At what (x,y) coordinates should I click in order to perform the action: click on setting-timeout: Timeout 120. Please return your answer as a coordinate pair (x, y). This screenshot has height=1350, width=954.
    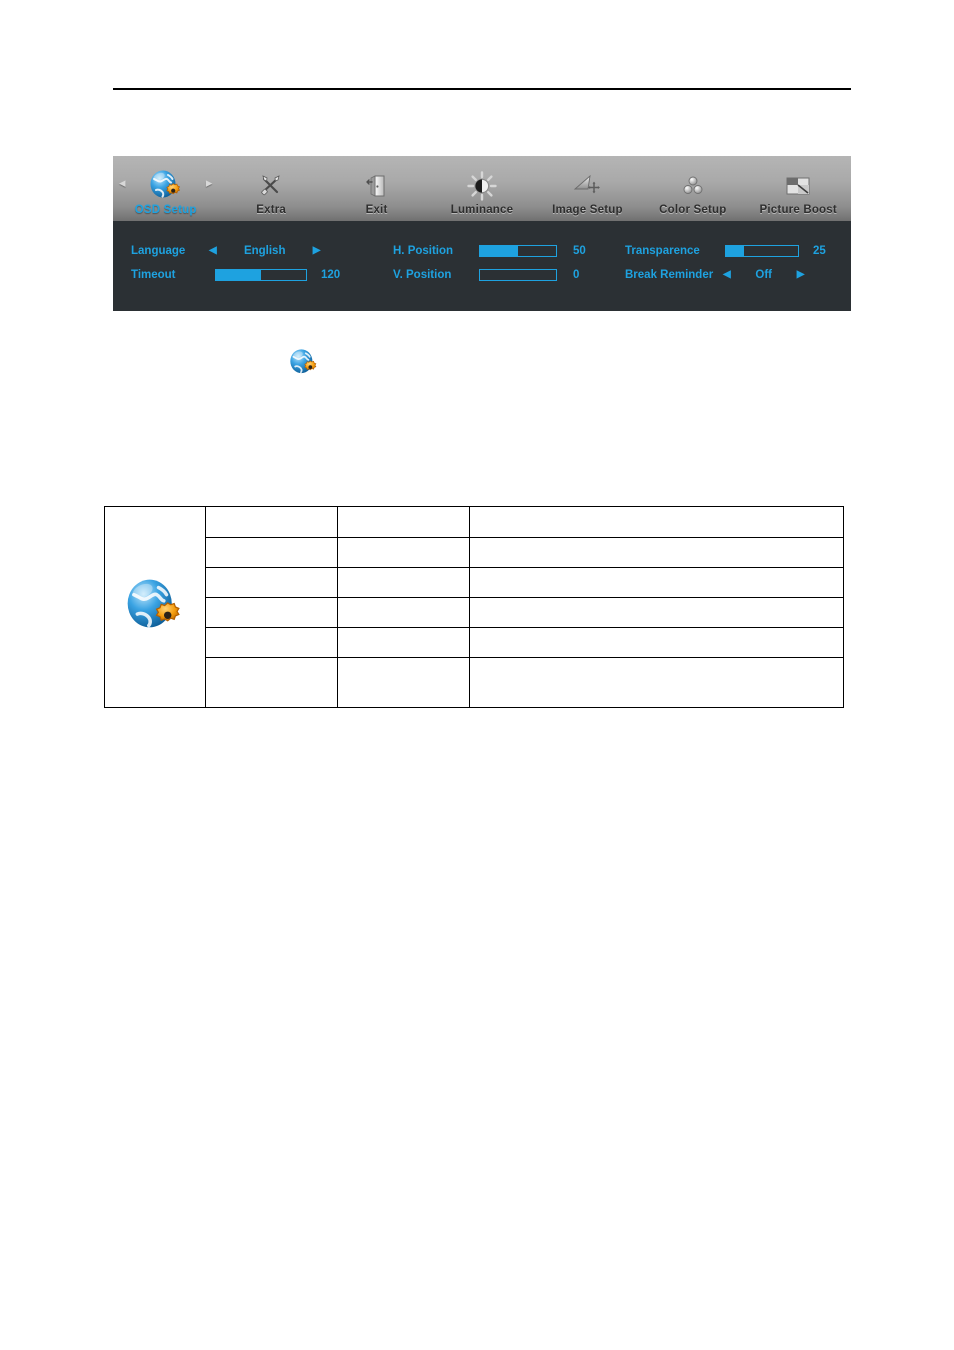
    Looking at the image, I should click on (261, 275).